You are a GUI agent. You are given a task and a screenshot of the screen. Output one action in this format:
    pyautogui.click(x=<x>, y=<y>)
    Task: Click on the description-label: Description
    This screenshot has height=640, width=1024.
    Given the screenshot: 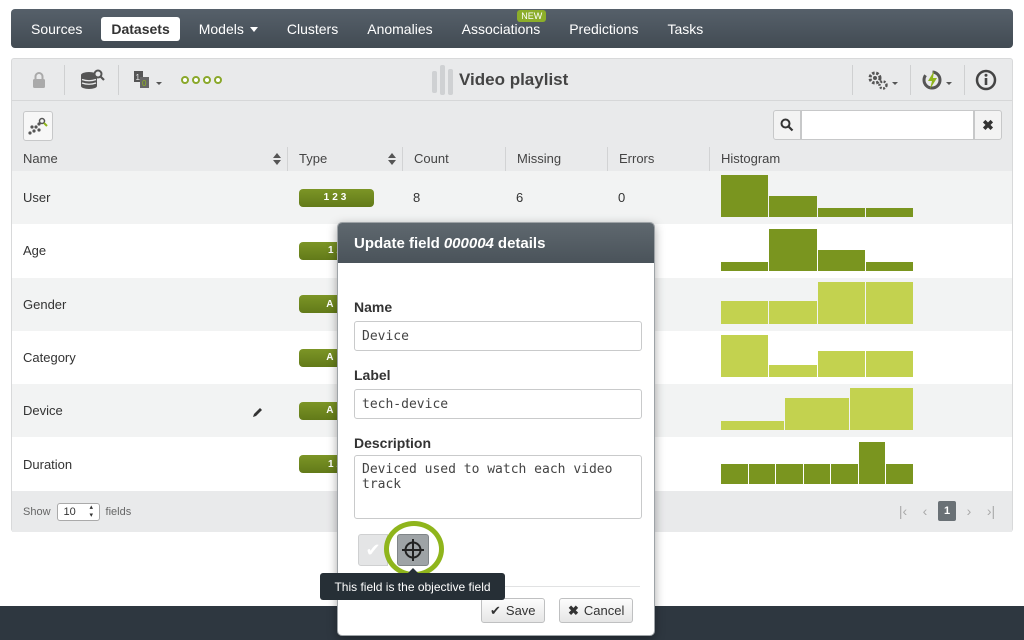 What is the action you would take?
    pyautogui.click(x=393, y=443)
    